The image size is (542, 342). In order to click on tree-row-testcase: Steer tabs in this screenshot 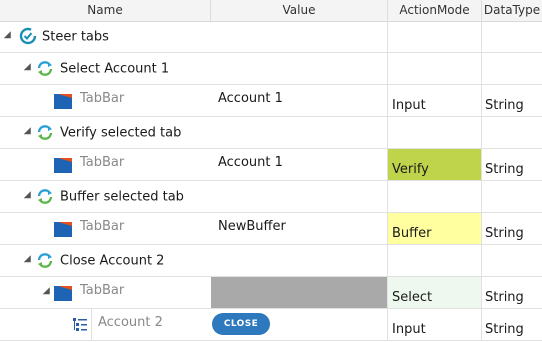, I will do `click(271, 37)`.